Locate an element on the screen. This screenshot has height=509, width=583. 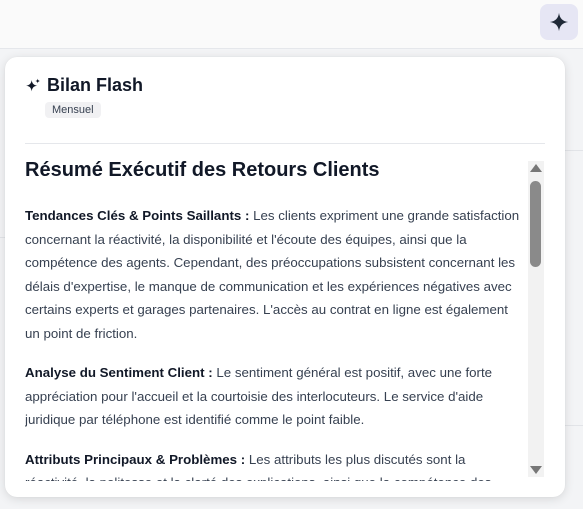
popover-header: Bilan Flash Mensuel is located at coordinates (84, 96).